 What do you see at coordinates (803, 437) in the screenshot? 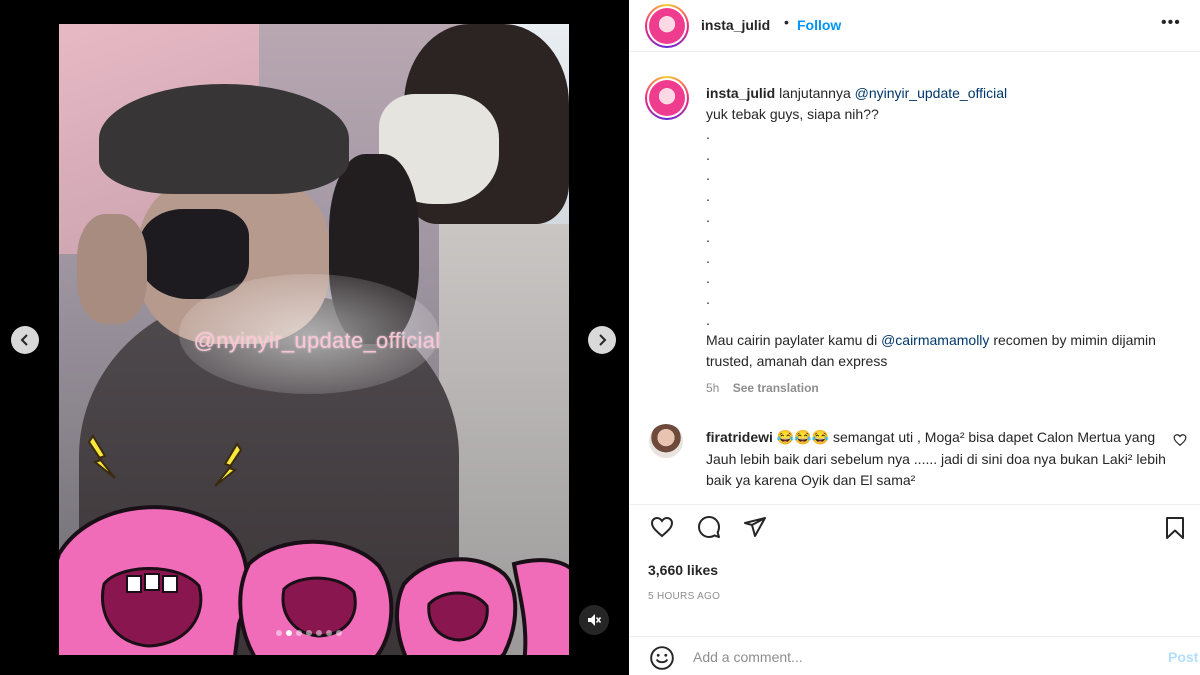
I see `comment-emojis: 😂😂😂` at bounding box center [803, 437].